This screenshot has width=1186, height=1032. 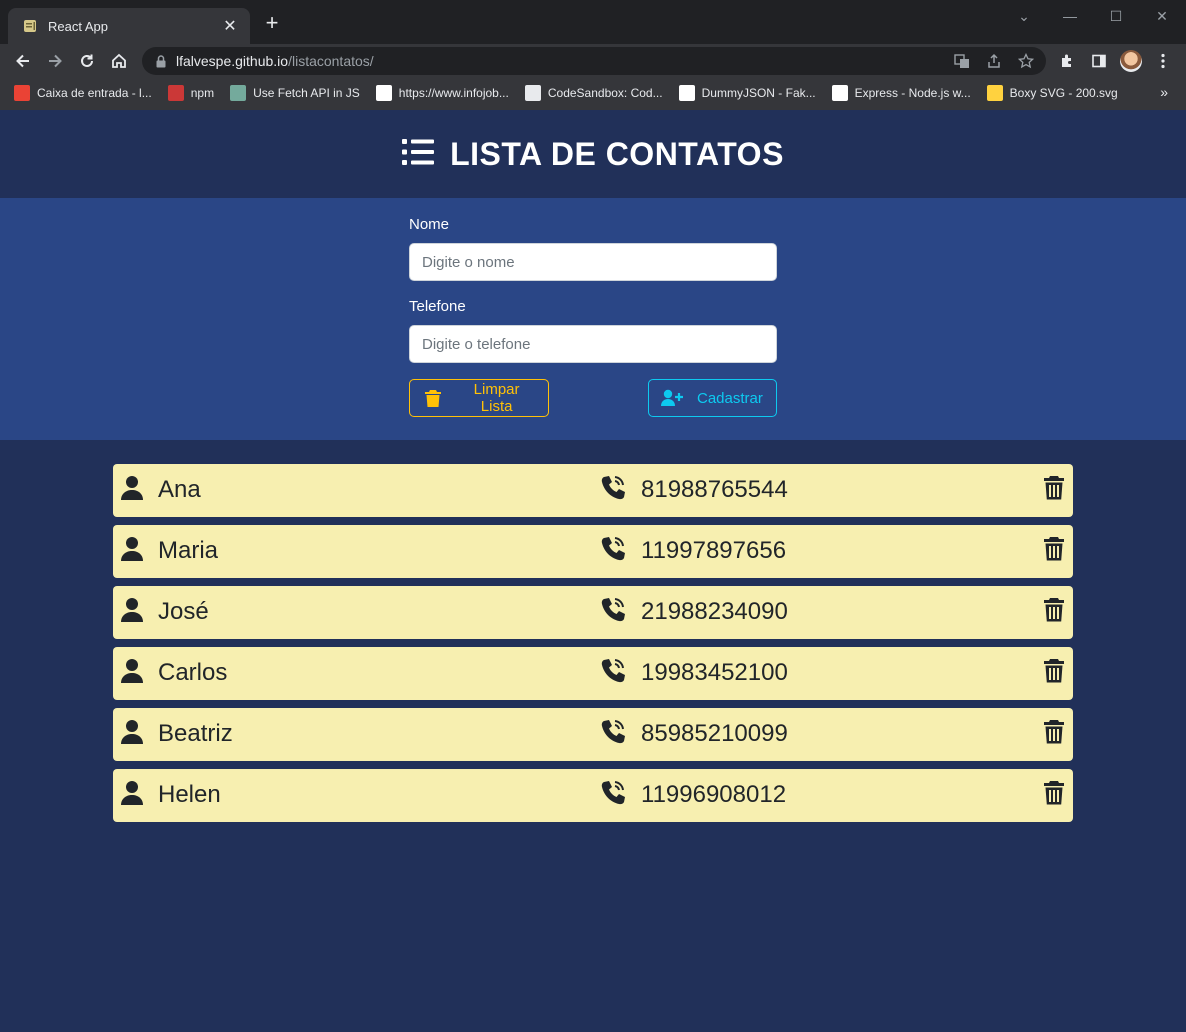 I want to click on side-panel-icon, so click(x=1099, y=61).